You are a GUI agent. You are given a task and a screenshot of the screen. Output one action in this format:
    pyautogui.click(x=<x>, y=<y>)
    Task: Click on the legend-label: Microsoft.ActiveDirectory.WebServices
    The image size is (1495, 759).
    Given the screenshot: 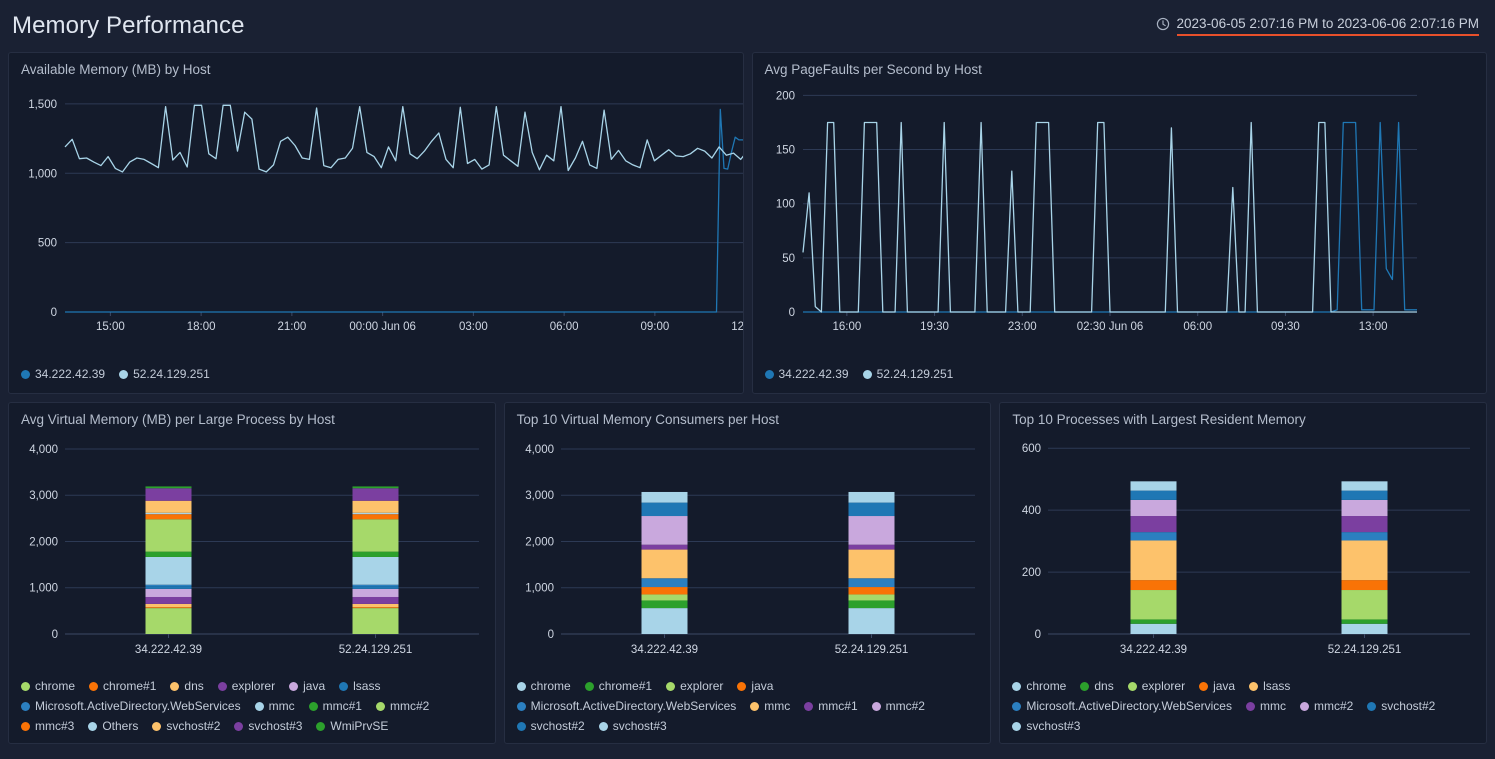 What is the action you would take?
    pyautogui.click(x=138, y=706)
    